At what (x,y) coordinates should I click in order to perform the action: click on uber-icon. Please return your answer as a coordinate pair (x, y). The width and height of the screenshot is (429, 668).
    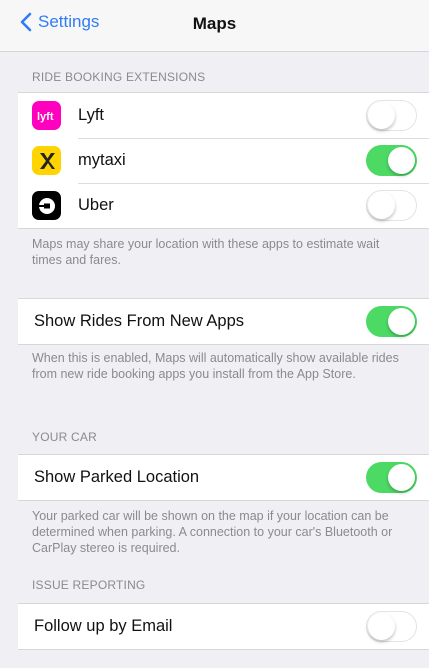
    Looking at the image, I should click on (46, 205).